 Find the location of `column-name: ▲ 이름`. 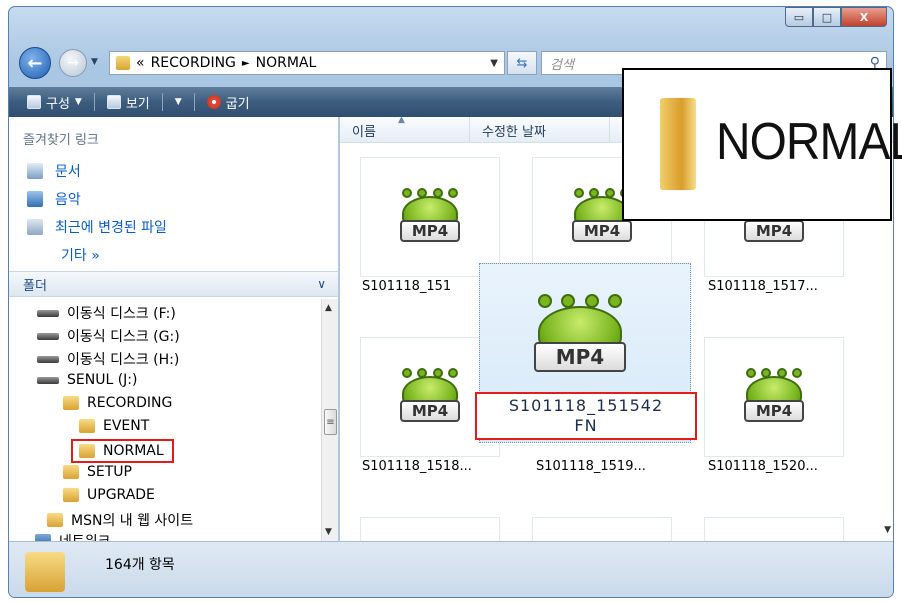

column-name: ▲ 이름 is located at coordinates (405, 129).